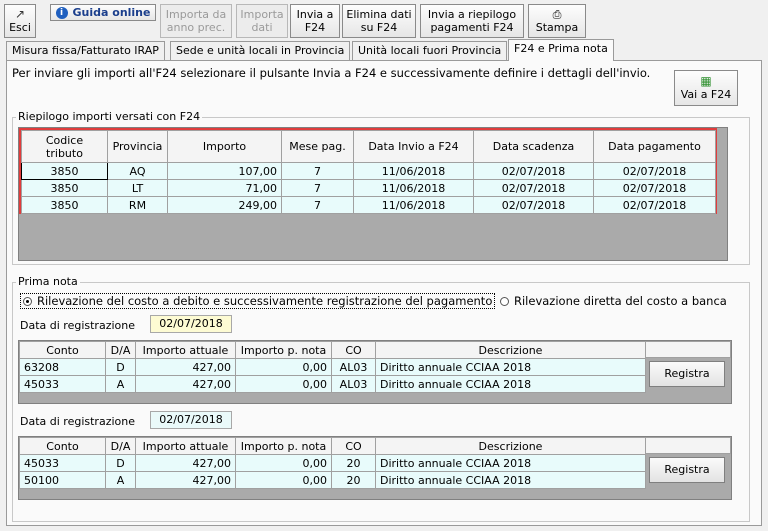 Image resolution: width=768 pixels, height=531 pixels. I want to click on radio-costo-a-banca: Rilevazione diretta del costo a banca, so click(613, 301).